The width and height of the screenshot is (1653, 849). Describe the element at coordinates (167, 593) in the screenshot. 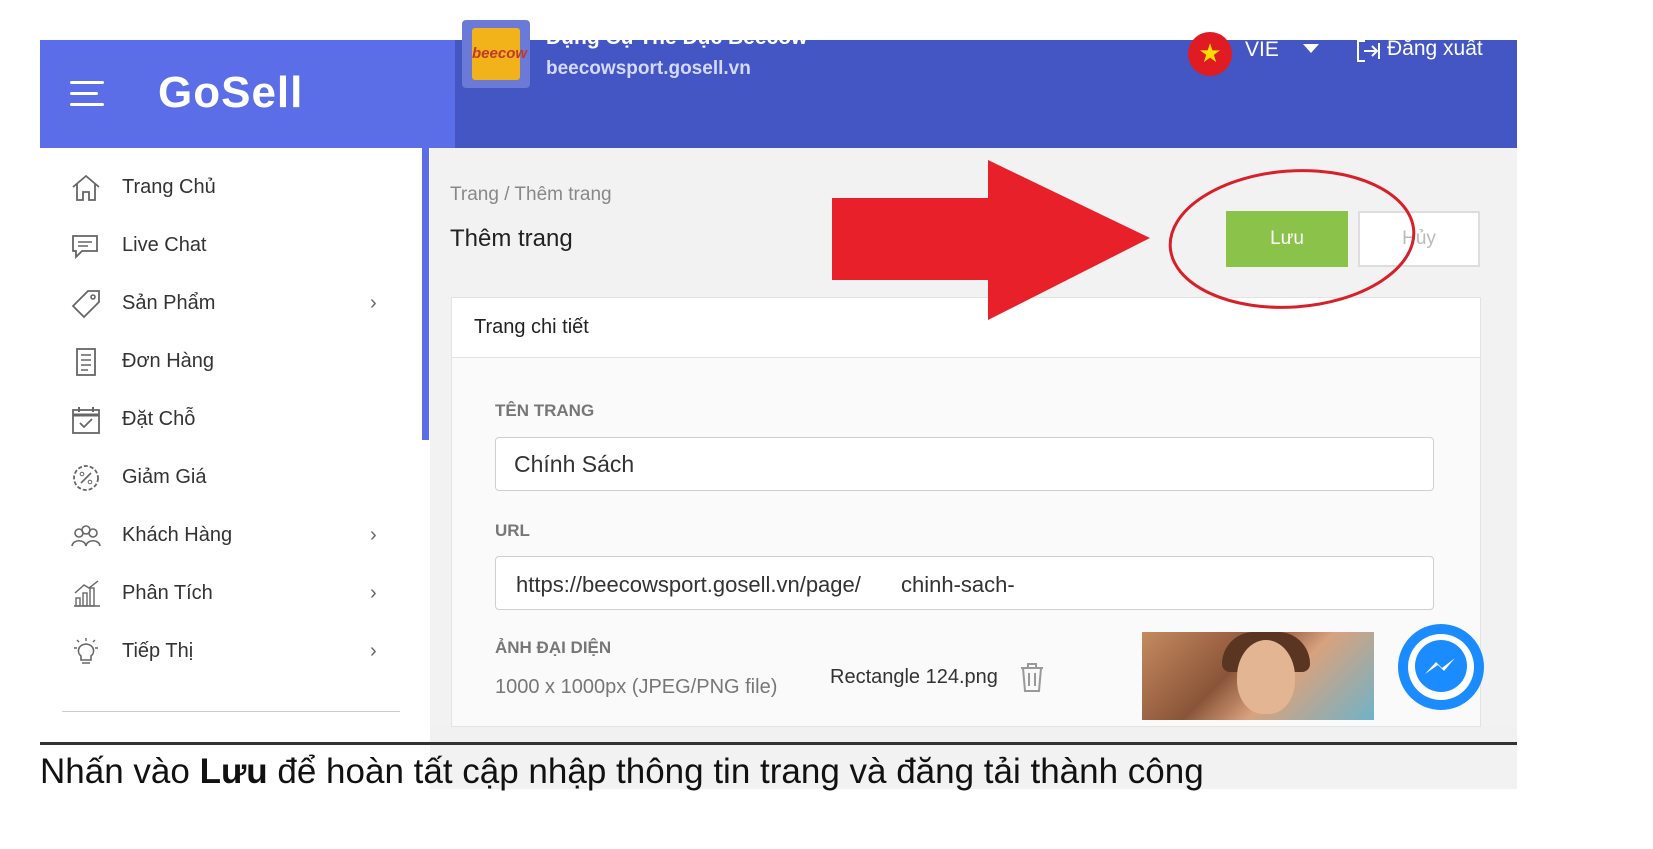

I see `sidebar-item-label: Phân Tích` at that location.